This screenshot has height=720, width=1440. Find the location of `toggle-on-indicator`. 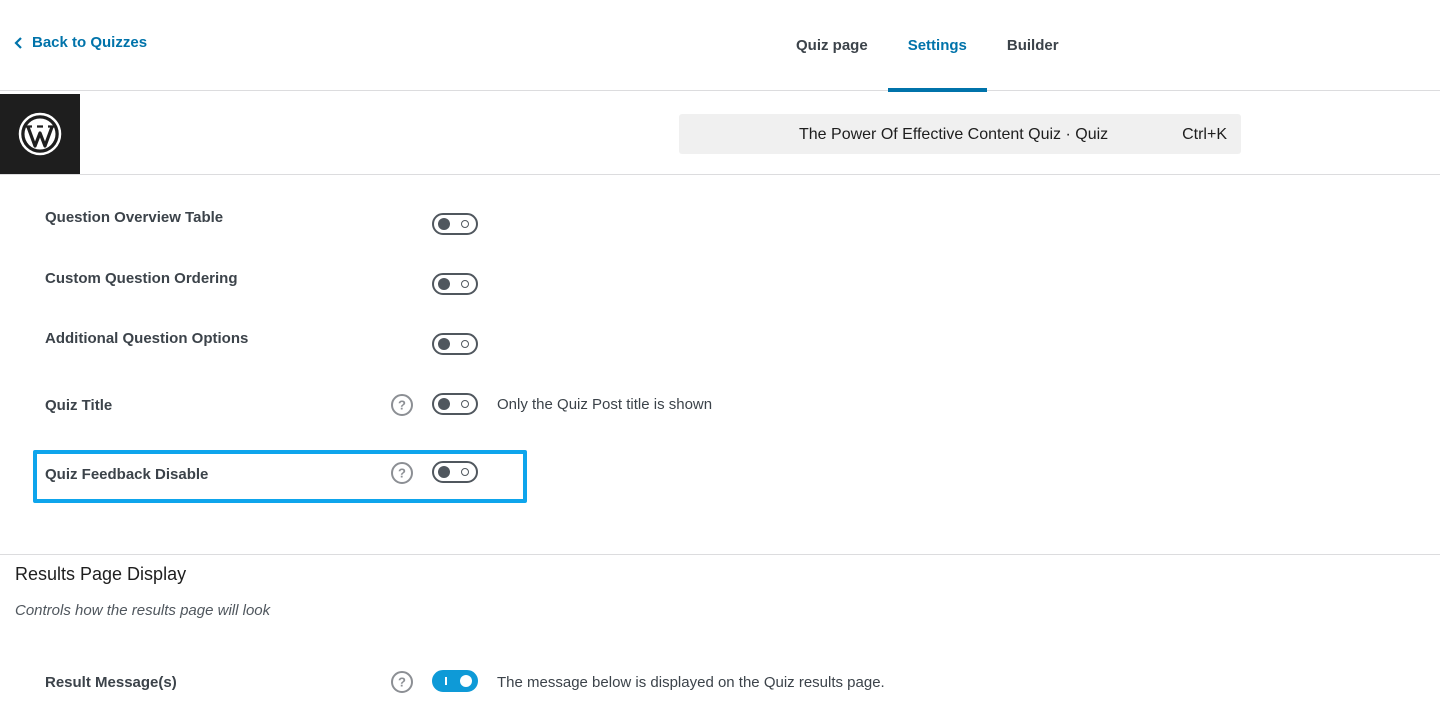

toggle-on-indicator is located at coordinates (446, 681).